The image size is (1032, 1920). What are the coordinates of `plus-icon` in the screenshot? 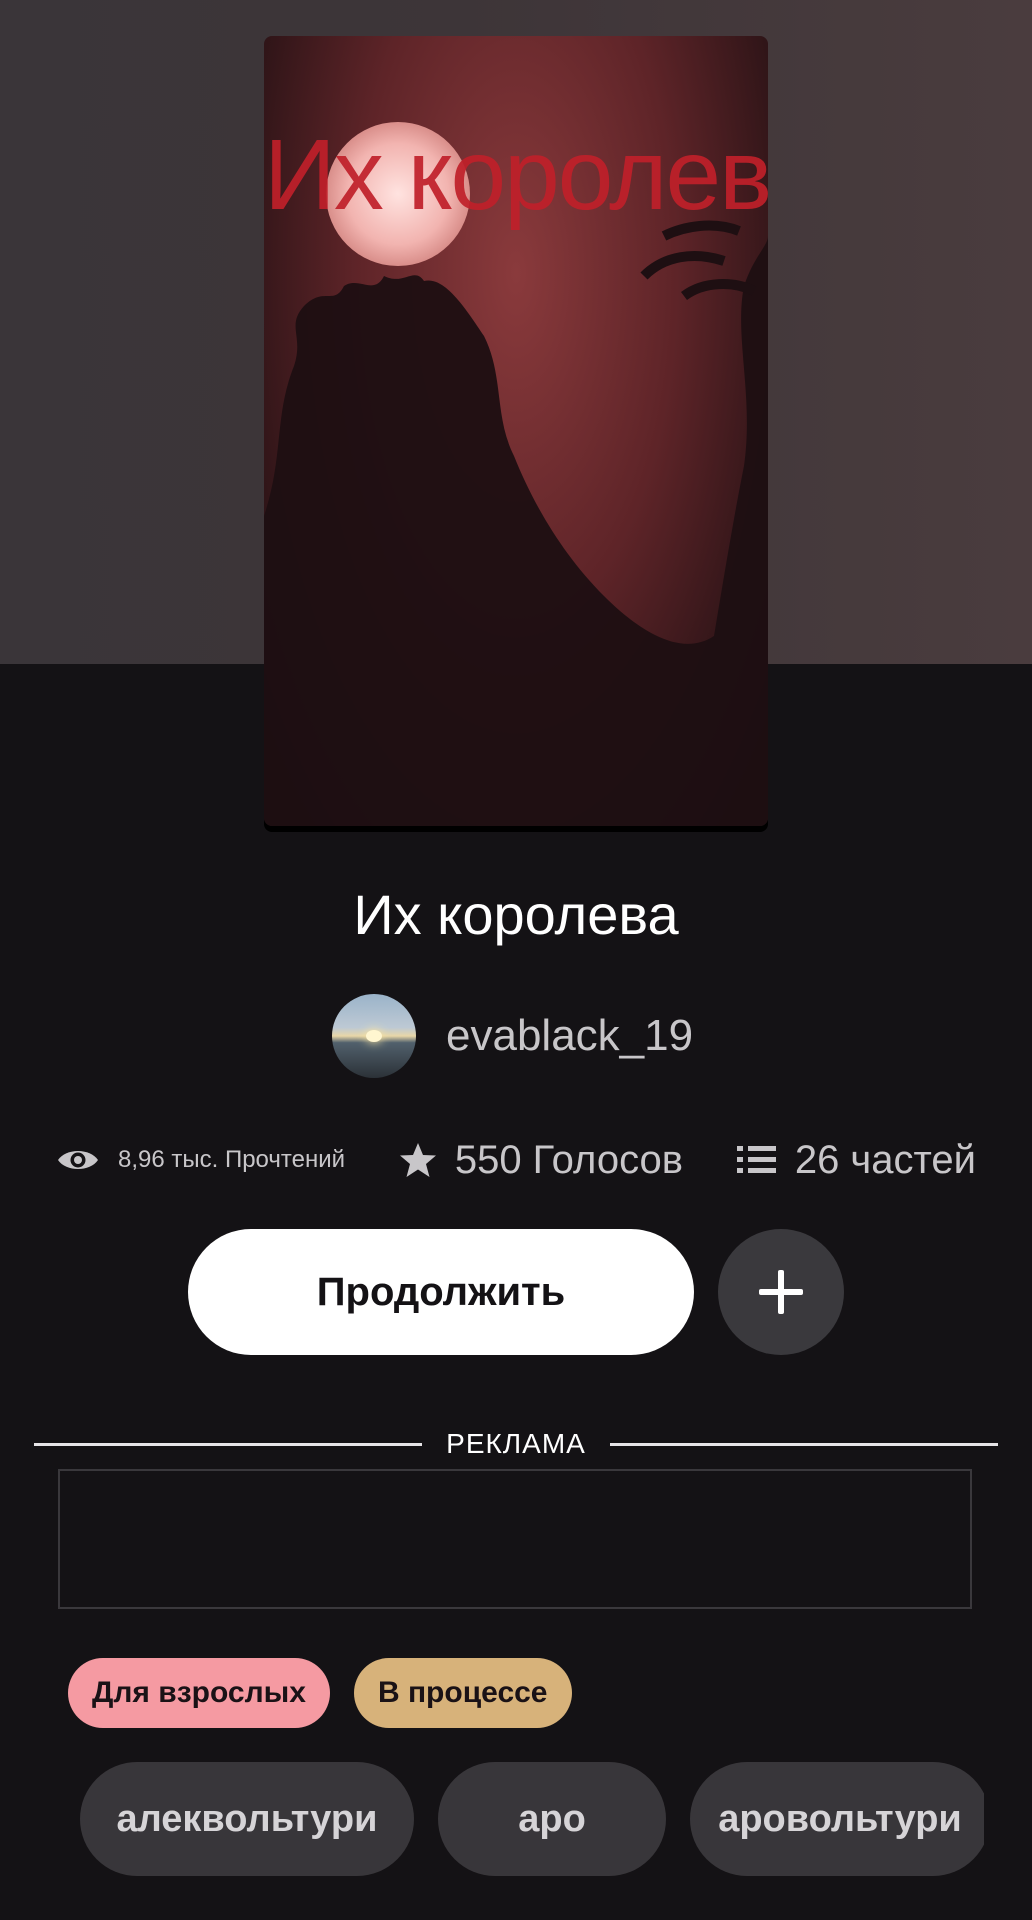 It's located at (781, 1292).